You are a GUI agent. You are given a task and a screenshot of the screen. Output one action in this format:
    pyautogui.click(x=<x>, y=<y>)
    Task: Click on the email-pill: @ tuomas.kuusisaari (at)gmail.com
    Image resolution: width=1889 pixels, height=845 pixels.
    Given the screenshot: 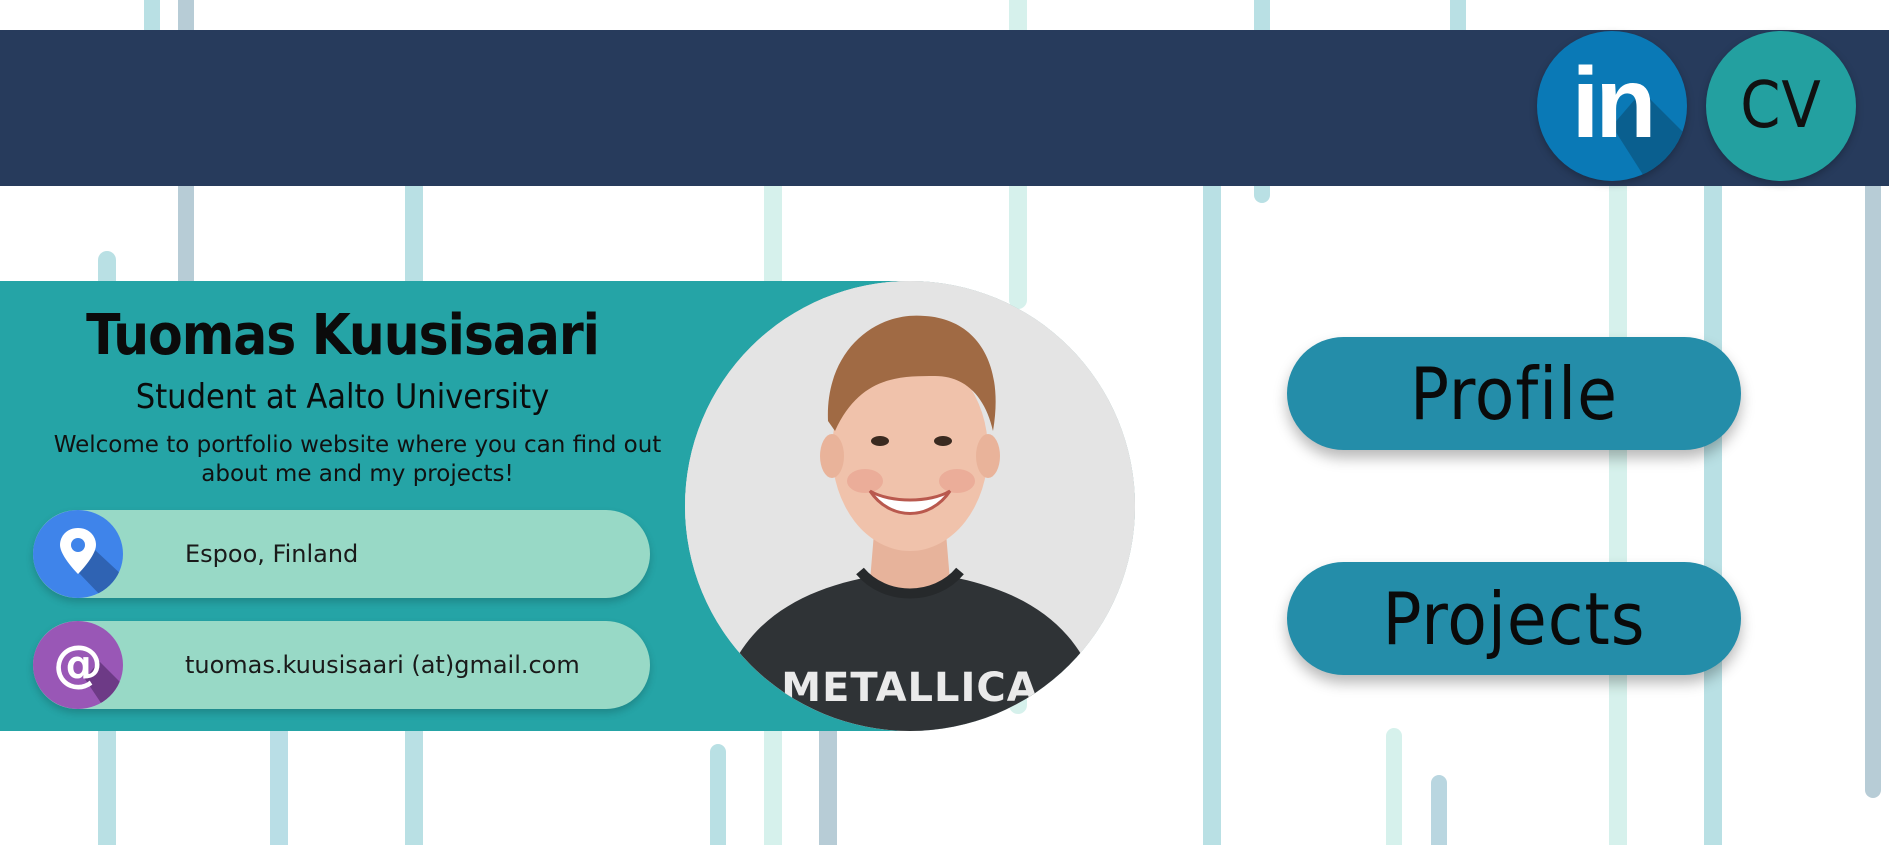 What is the action you would take?
    pyautogui.click(x=341, y=665)
    